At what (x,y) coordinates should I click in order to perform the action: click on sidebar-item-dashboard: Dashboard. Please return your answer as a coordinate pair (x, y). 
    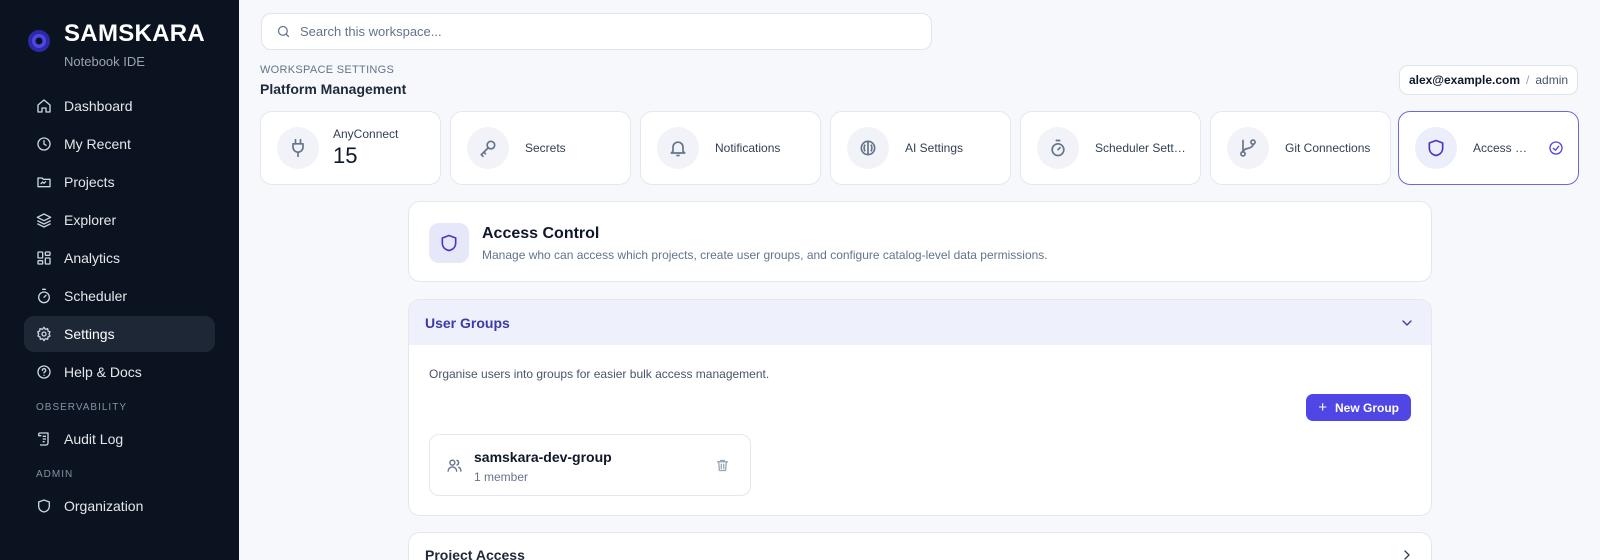
    Looking at the image, I should click on (119, 106).